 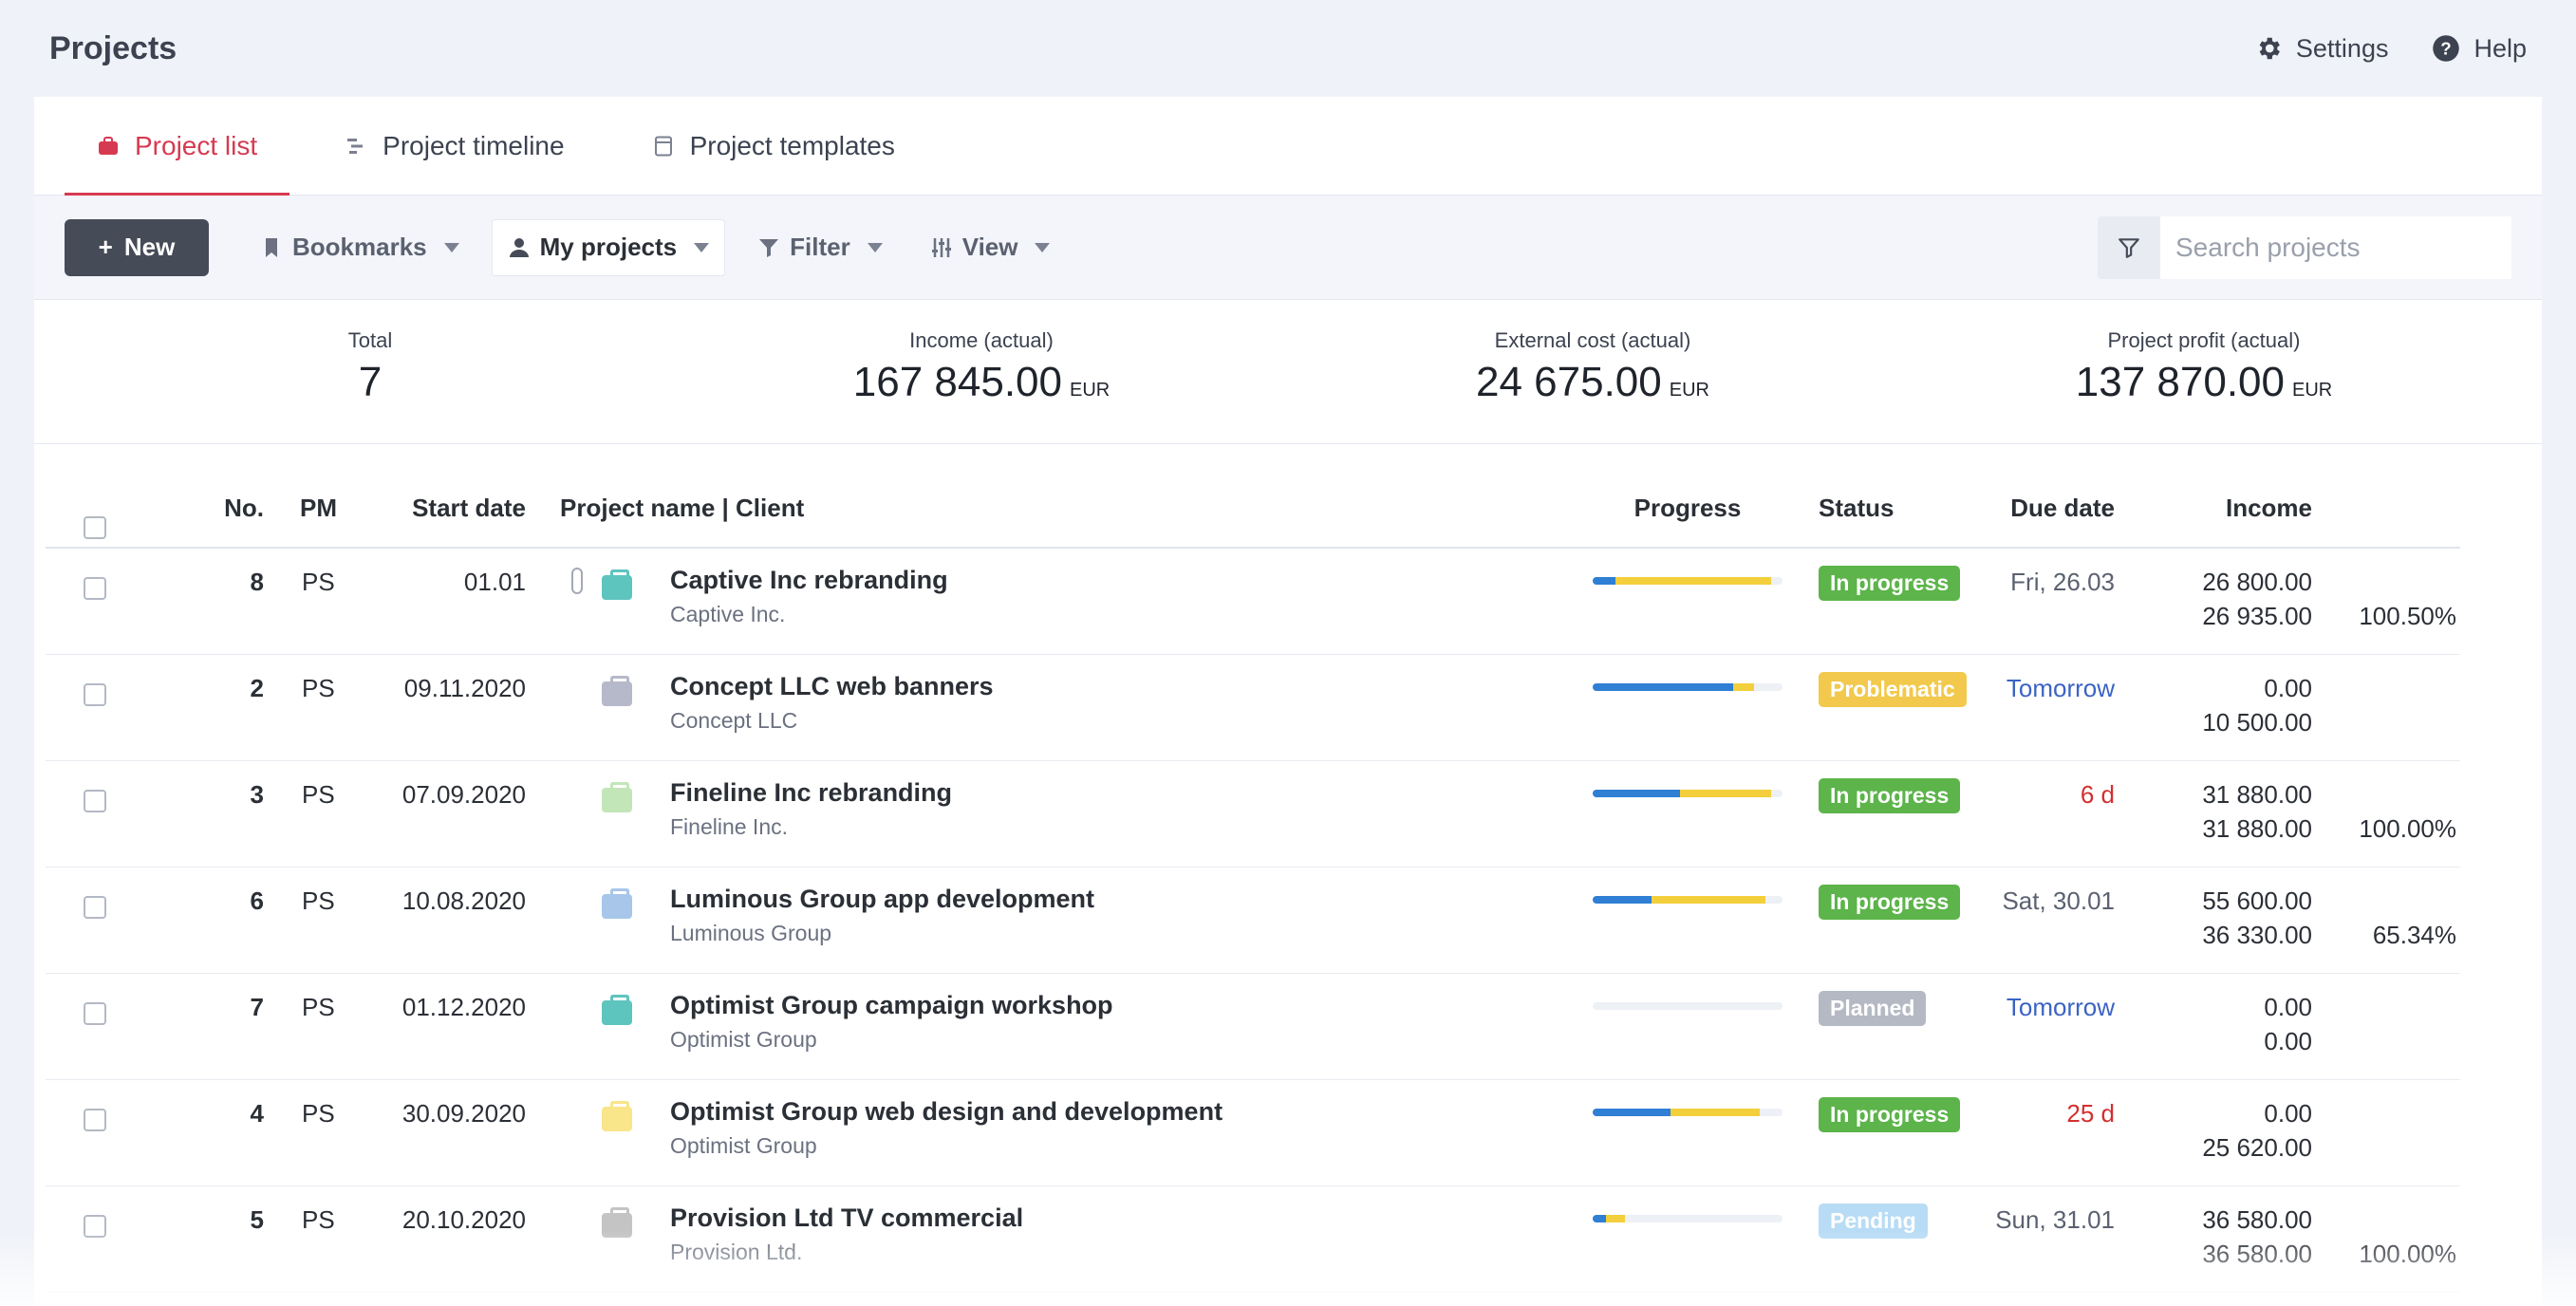 I want to click on col-income: Income, so click(x=2223, y=508).